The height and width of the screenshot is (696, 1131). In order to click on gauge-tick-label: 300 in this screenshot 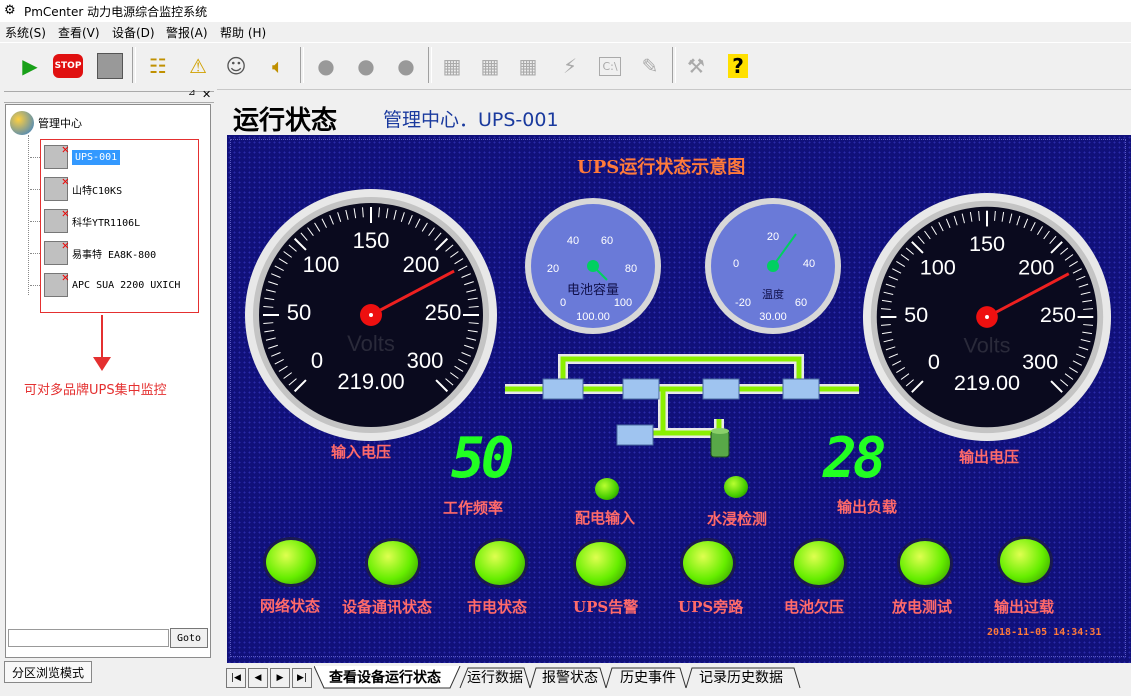, I will do `click(425, 360)`.